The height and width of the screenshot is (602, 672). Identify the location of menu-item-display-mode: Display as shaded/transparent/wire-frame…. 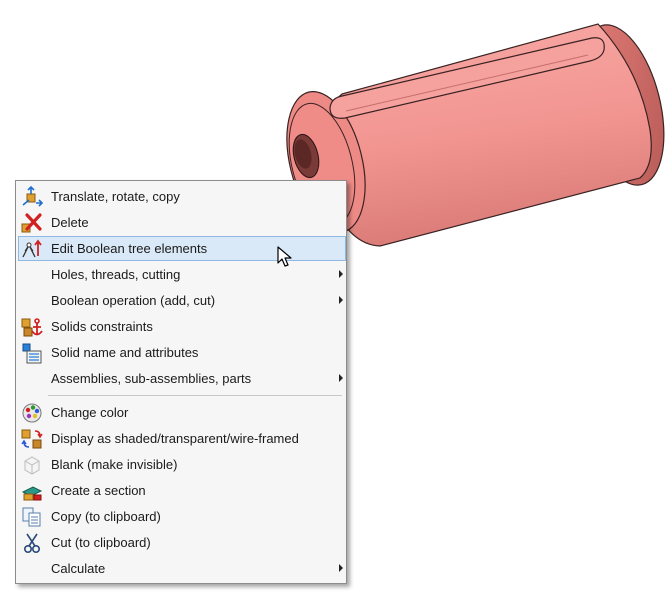
(182, 438).